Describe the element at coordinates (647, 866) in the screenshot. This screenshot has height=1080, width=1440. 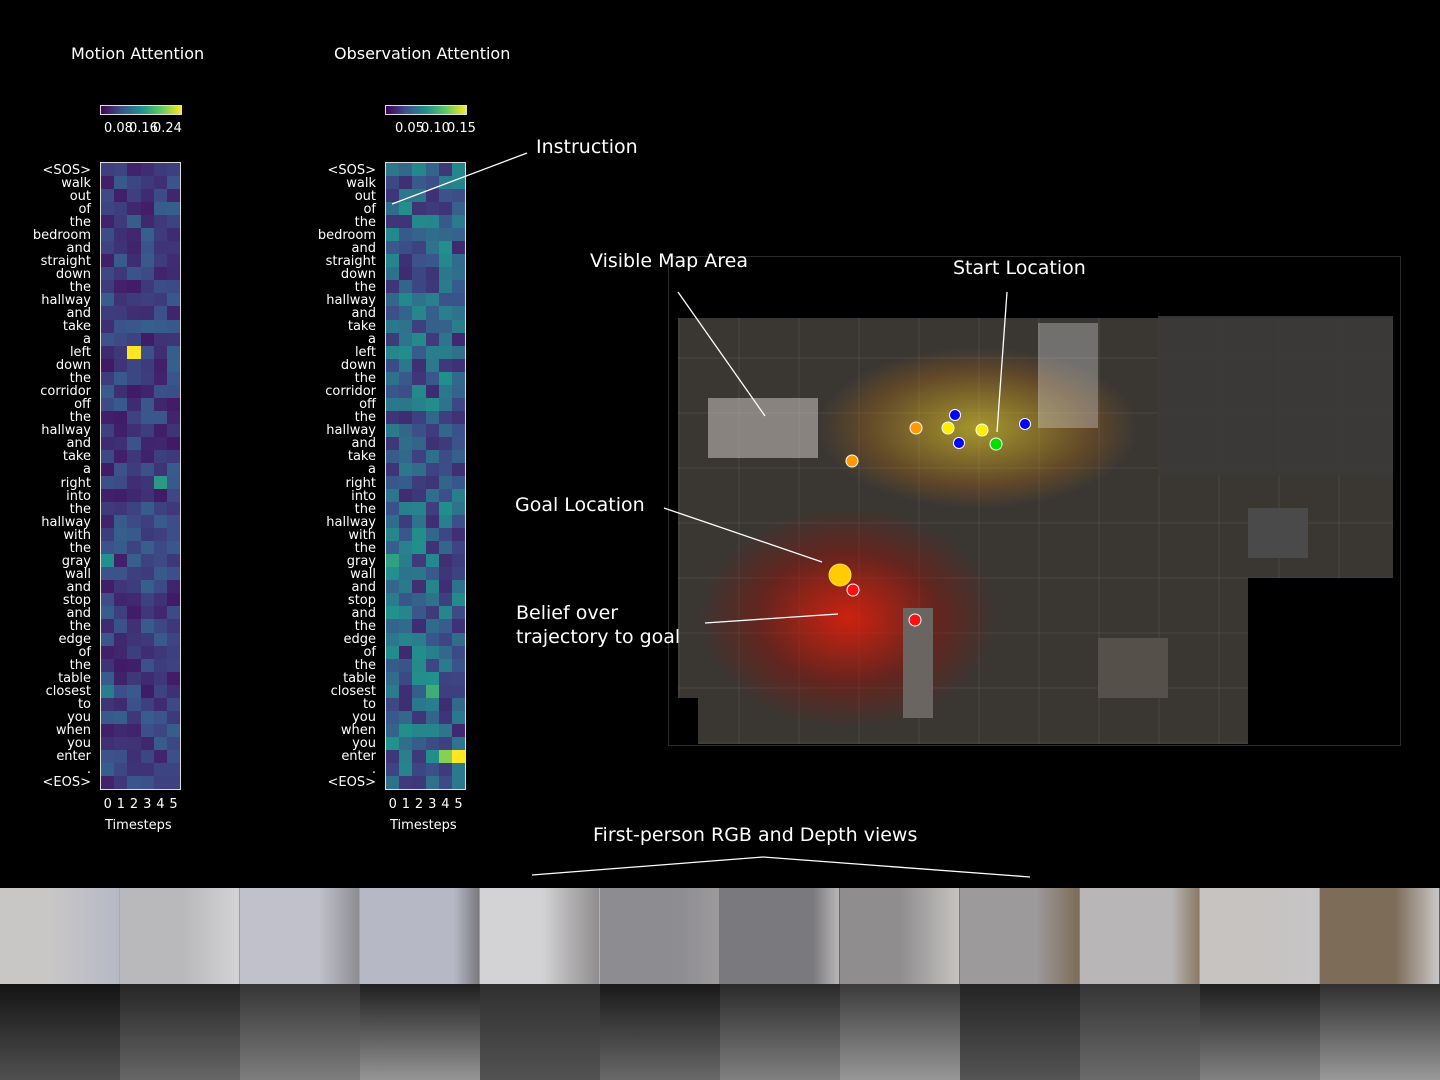
I see `first-person-leader-left` at that location.